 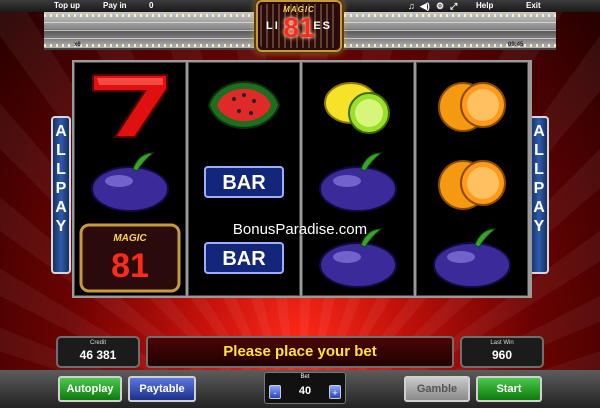 I want to click on magic81-logo-symbol: MAGIC 81, so click(x=130, y=258).